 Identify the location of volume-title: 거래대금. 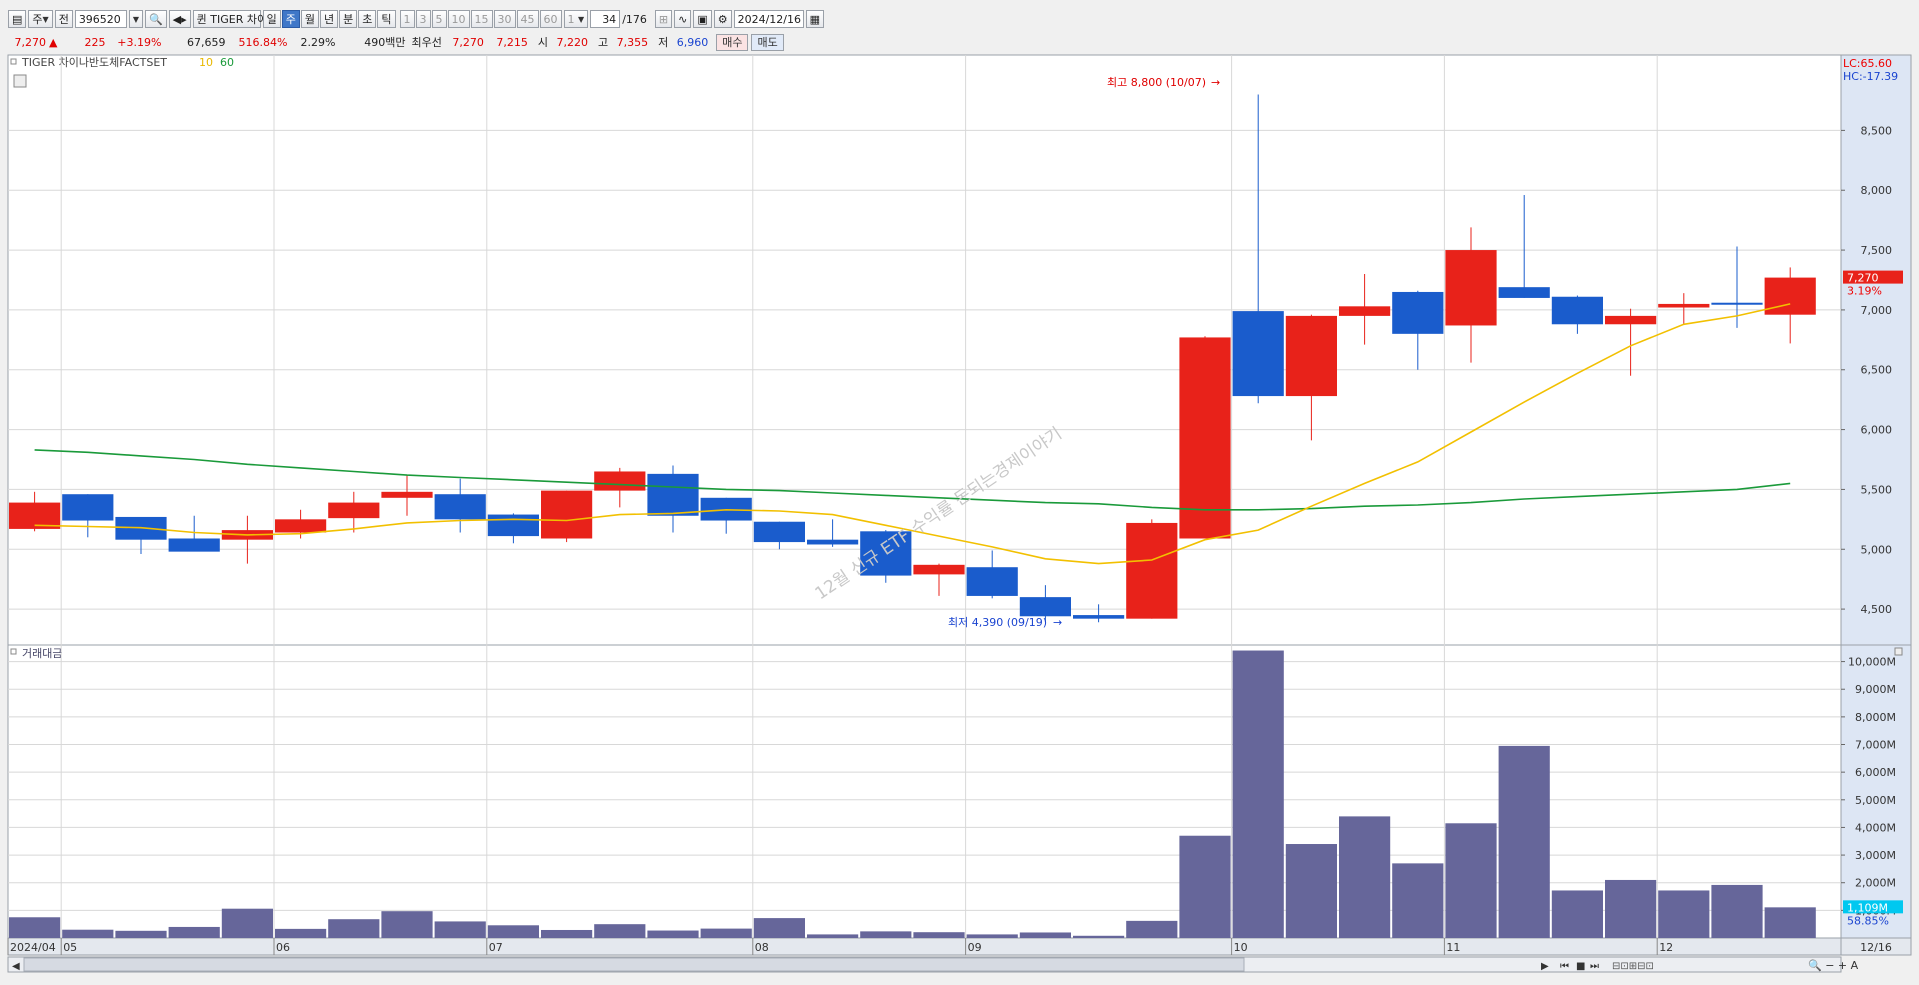
(42, 653).